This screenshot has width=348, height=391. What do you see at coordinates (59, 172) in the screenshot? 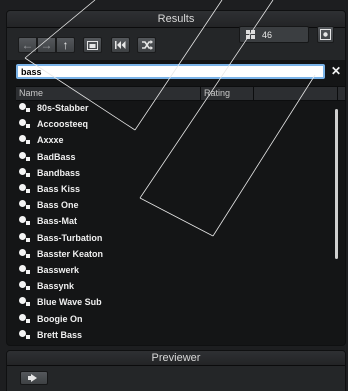
I see `list-item-label: Bandbass` at bounding box center [59, 172].